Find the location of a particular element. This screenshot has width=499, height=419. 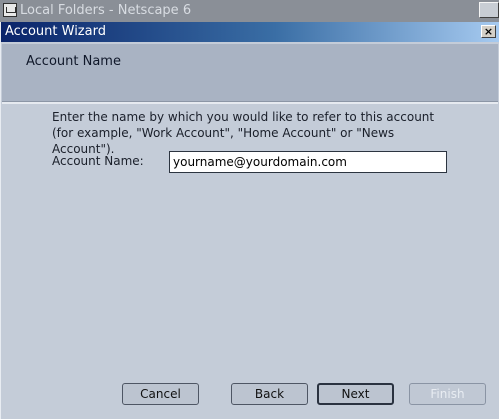

account-name-input is located at coordinates (308, 162).